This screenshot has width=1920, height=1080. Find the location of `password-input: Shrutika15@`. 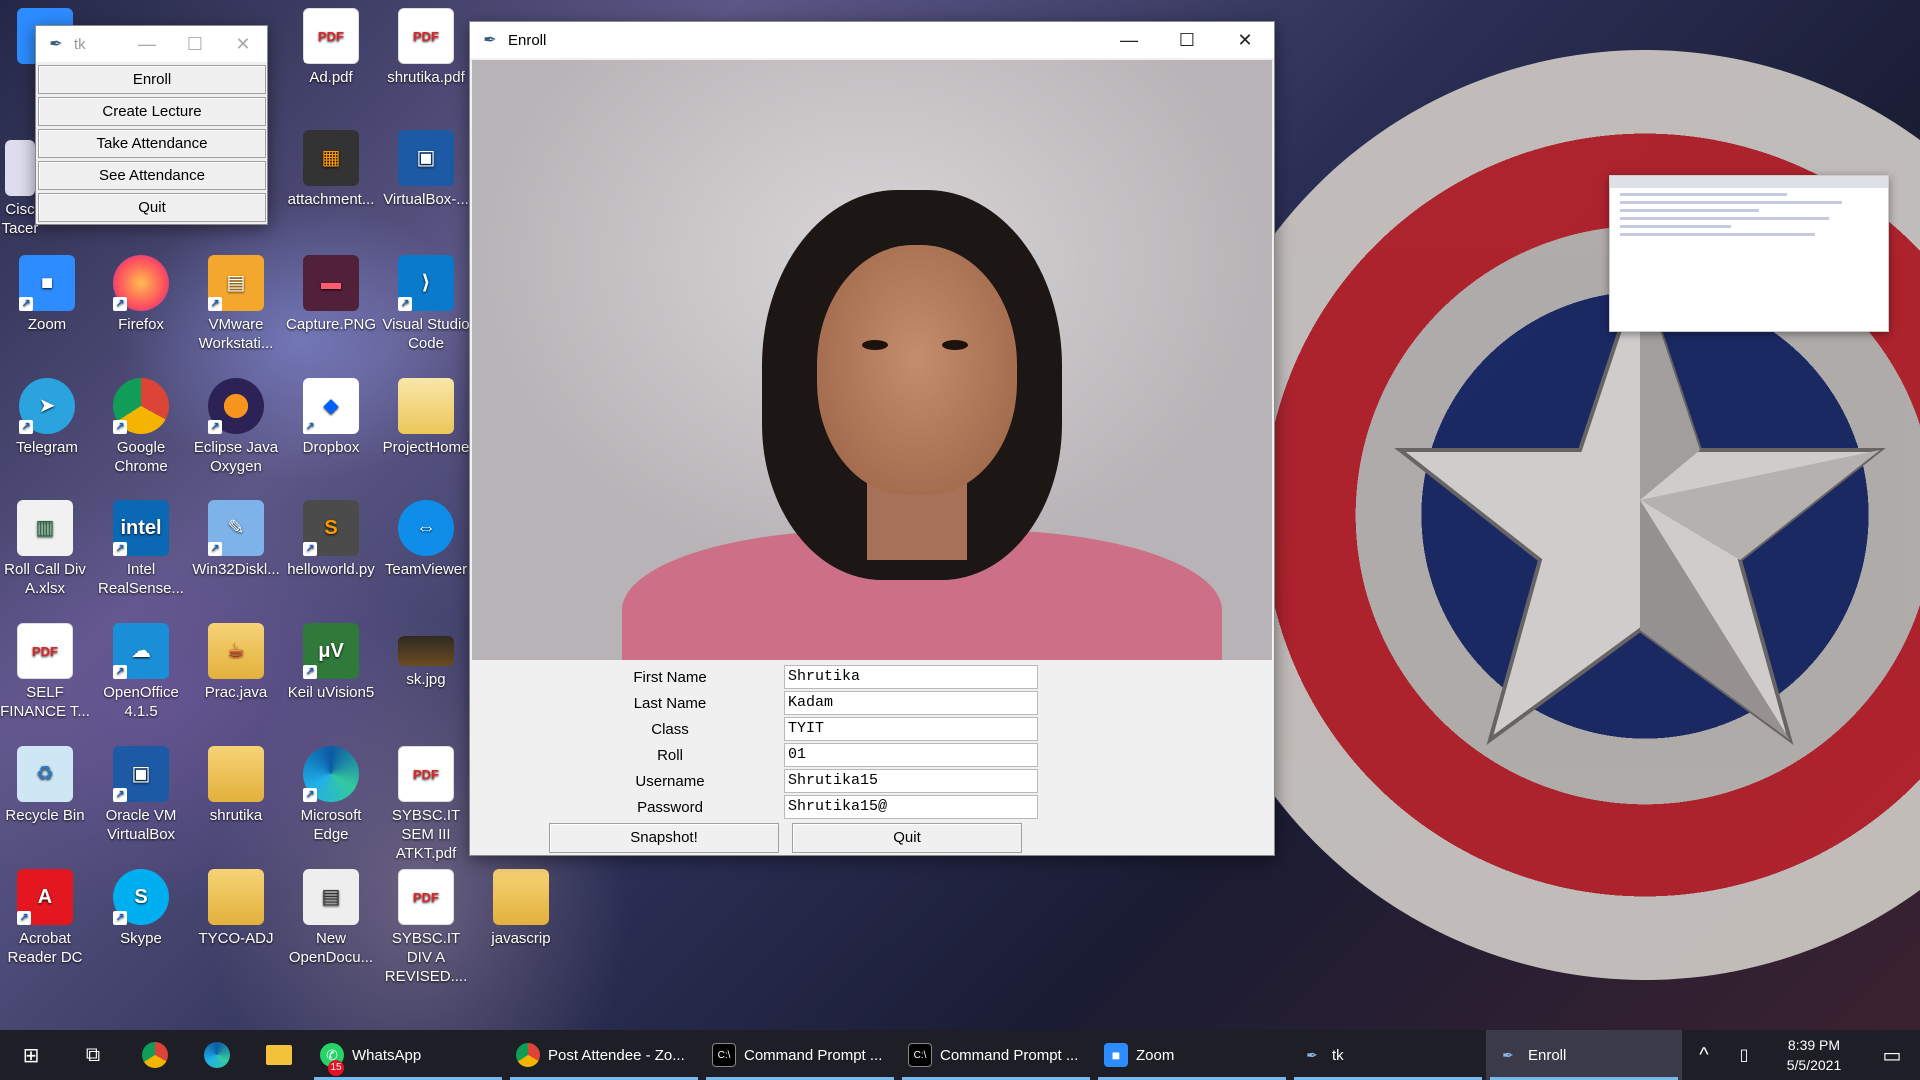

password-input: Shrutika15@ is located at coordinates (911, 807).